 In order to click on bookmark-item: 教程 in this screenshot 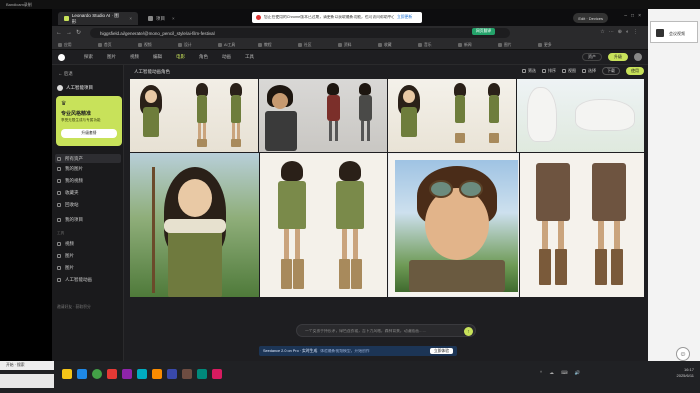, I will do `click(265, 45)`.